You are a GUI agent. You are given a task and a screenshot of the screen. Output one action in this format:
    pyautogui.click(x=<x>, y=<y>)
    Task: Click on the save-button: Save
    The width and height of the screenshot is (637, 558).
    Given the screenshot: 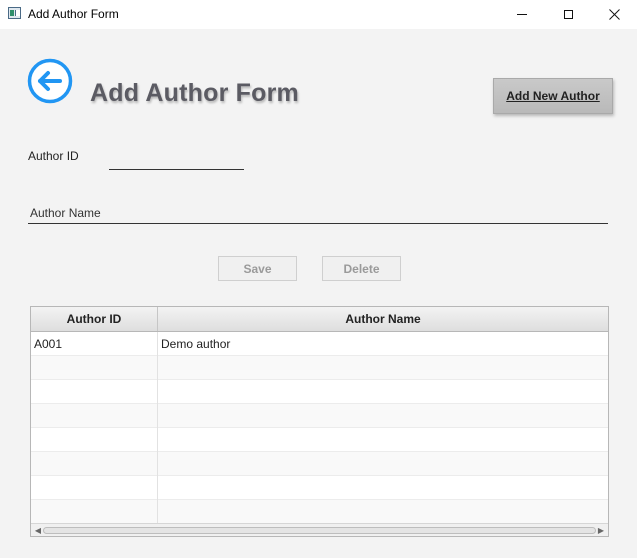 What is the action you would take?
    pyautogui.click(x=257, y=268)
    